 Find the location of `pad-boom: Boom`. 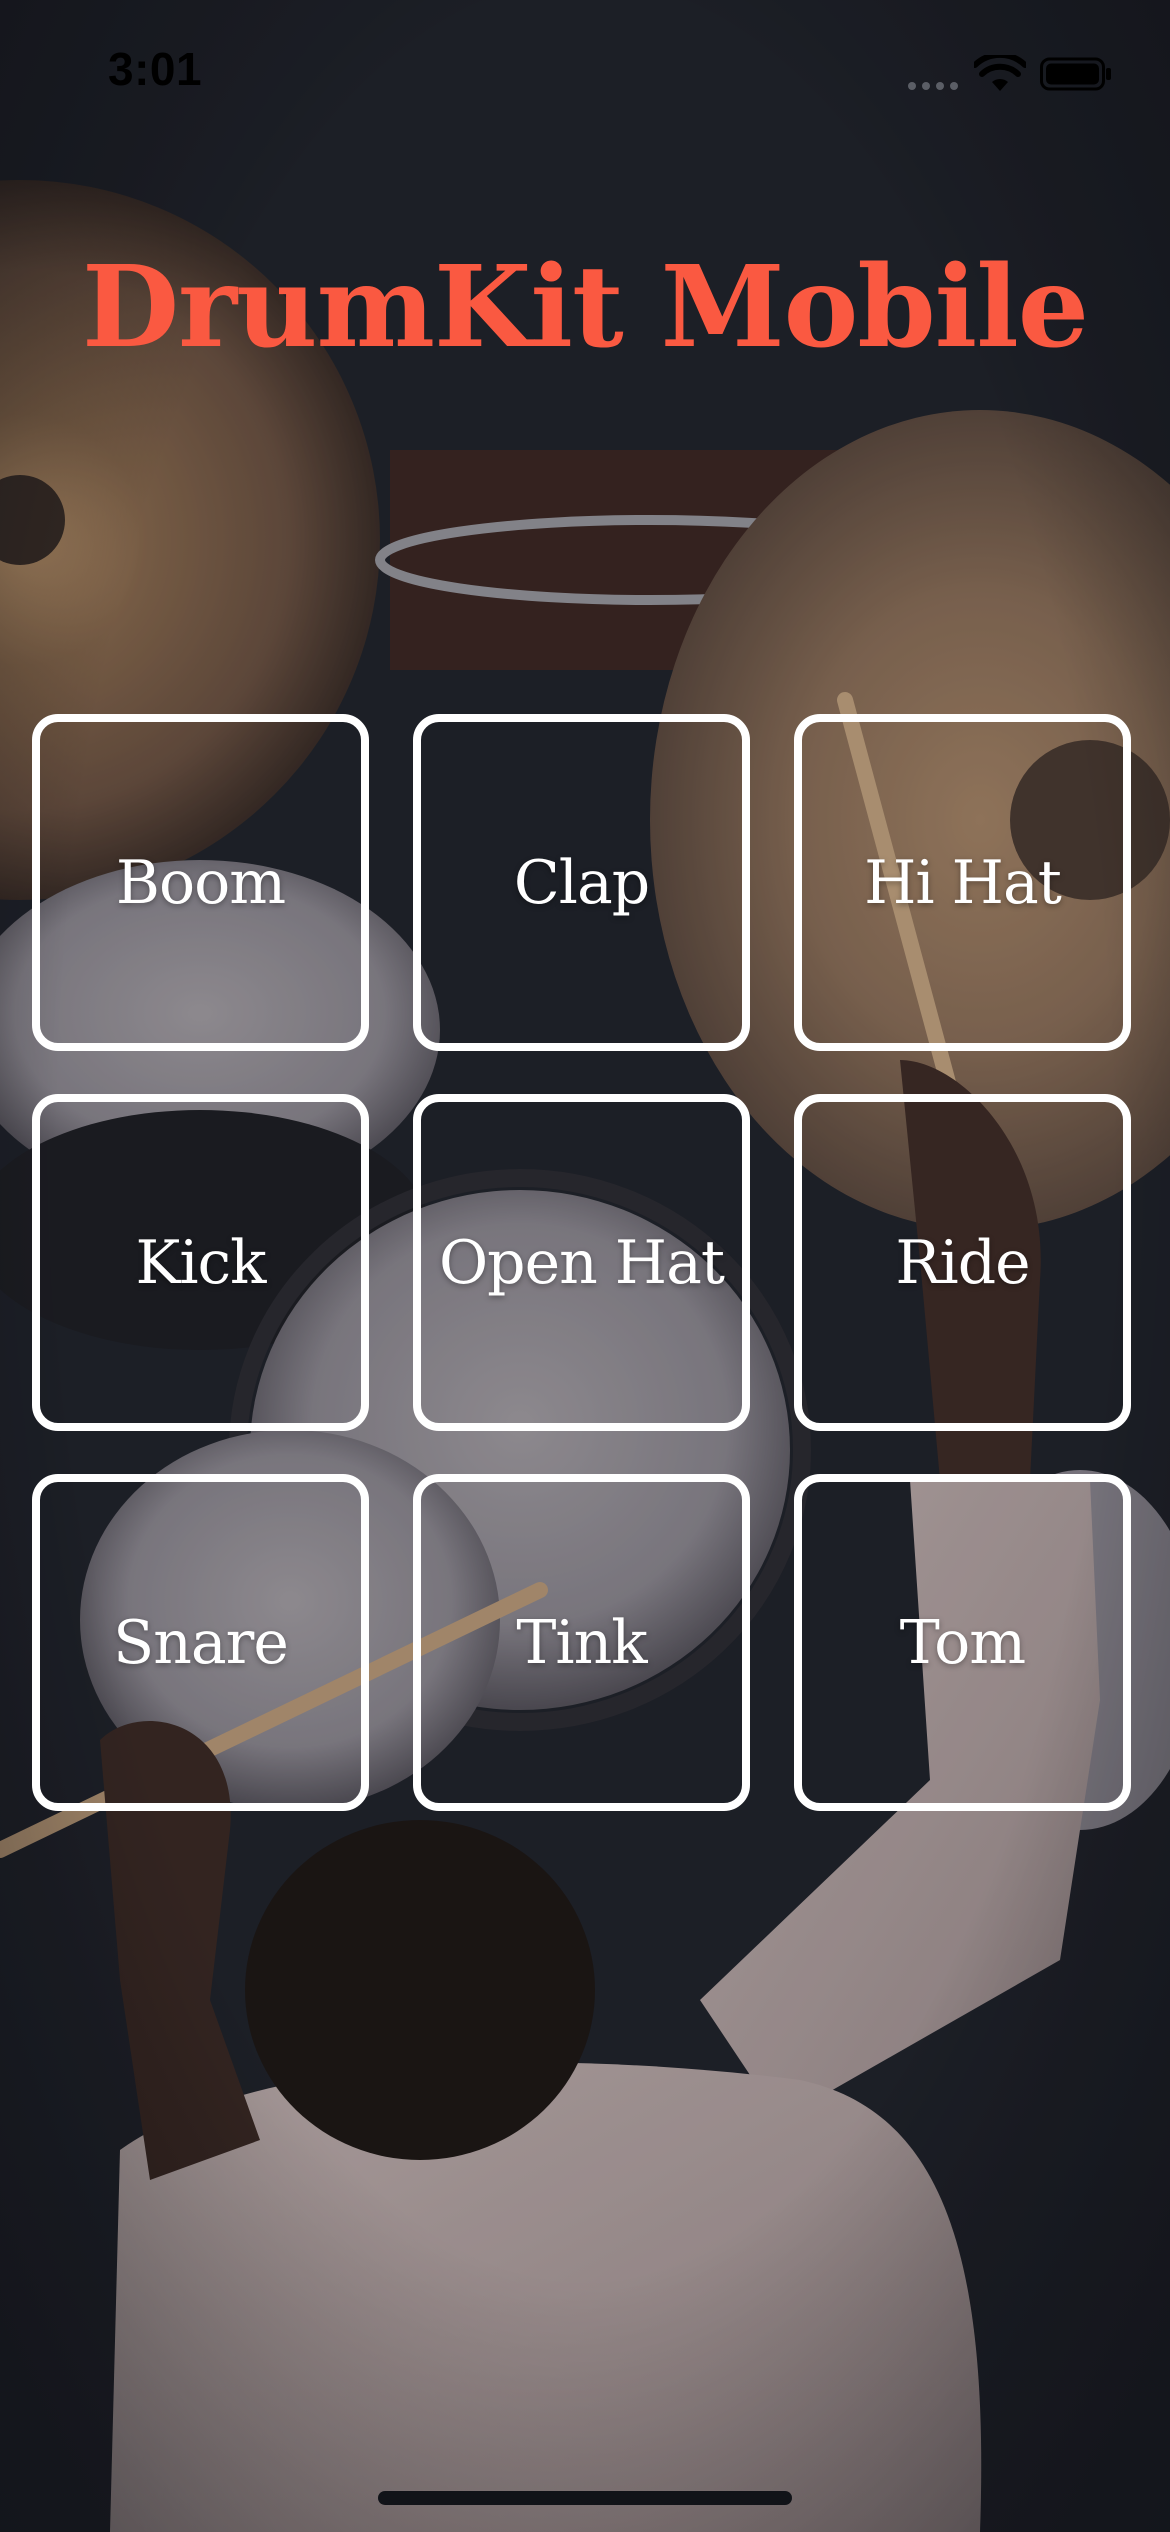

pad-boom: Boom is located at coordinates (200, 882).